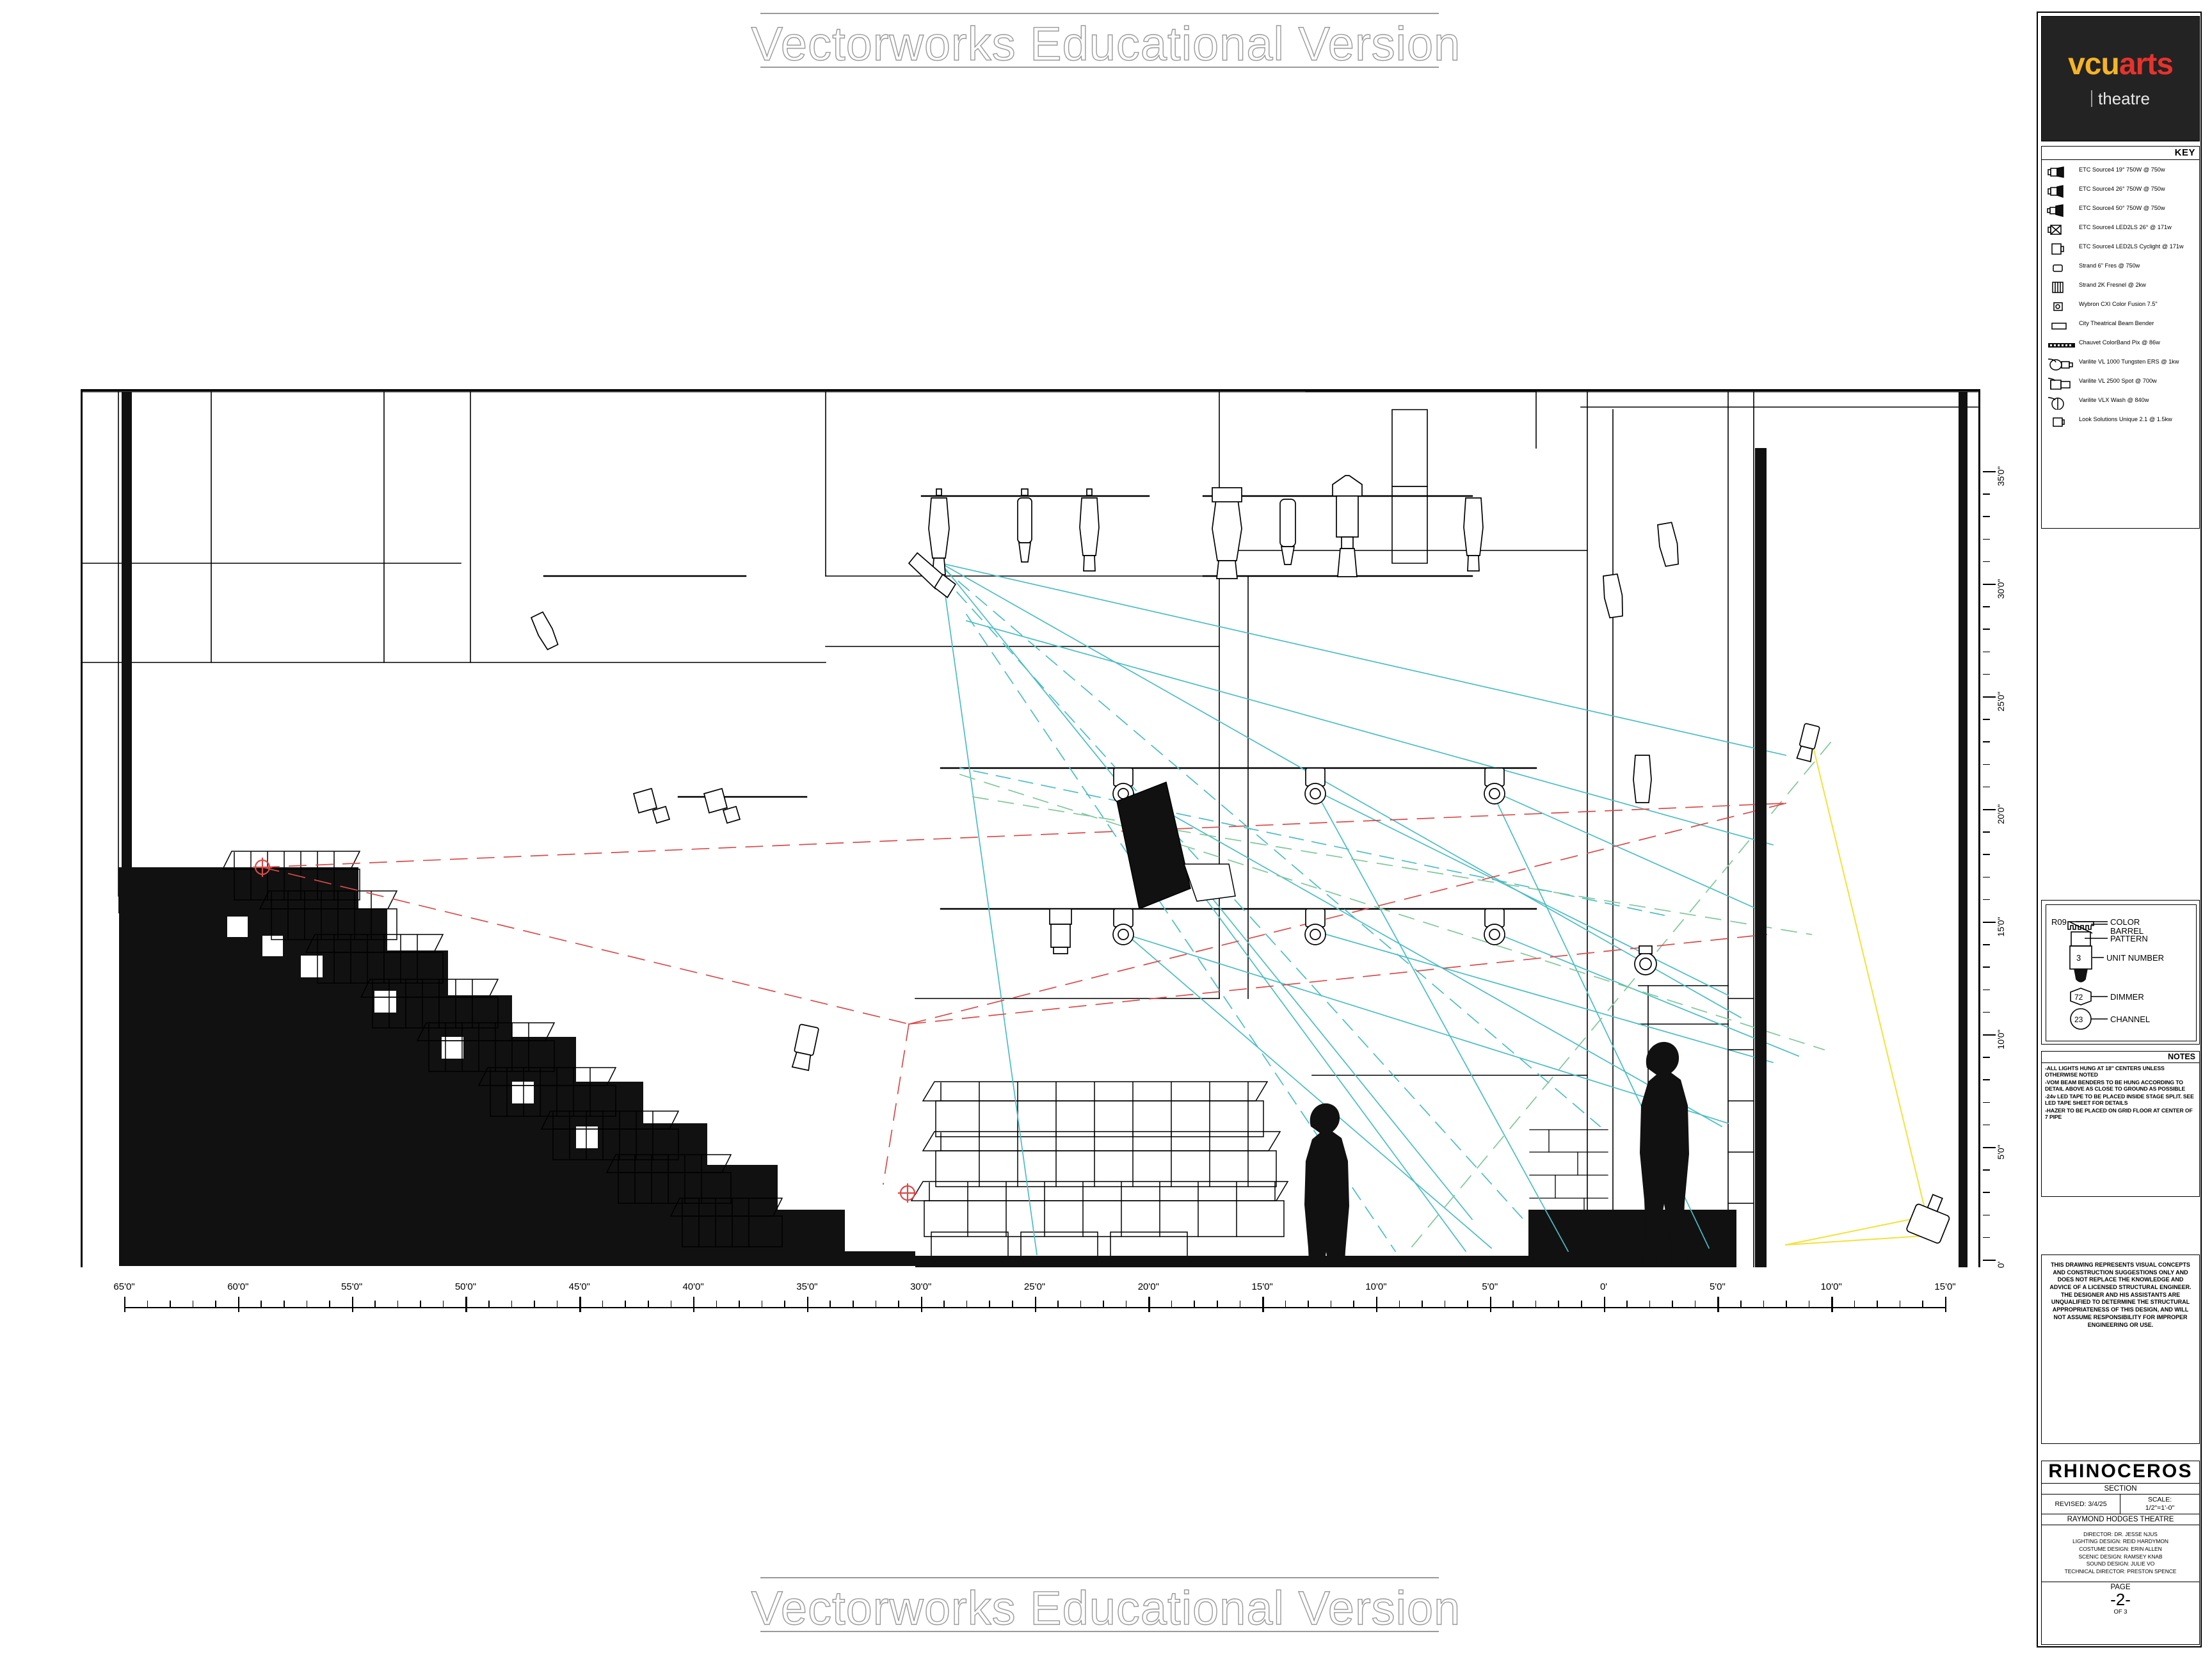 The width and height of the screenshot is (2212, 1659). What do you see at coordinates (2120, 211) in the screenshot?
I see `key-item: ETC Source4 50° 750W @ 750w` at bounding box center [2120, 211].